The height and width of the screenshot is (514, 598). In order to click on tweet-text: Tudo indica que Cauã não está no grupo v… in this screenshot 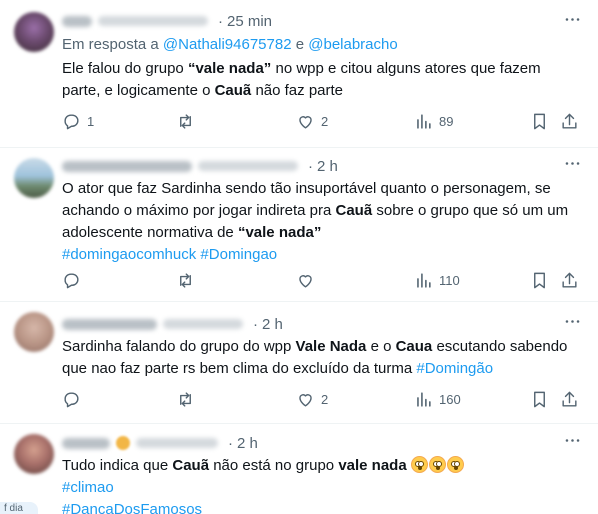, I will do `click(320, 484)`.